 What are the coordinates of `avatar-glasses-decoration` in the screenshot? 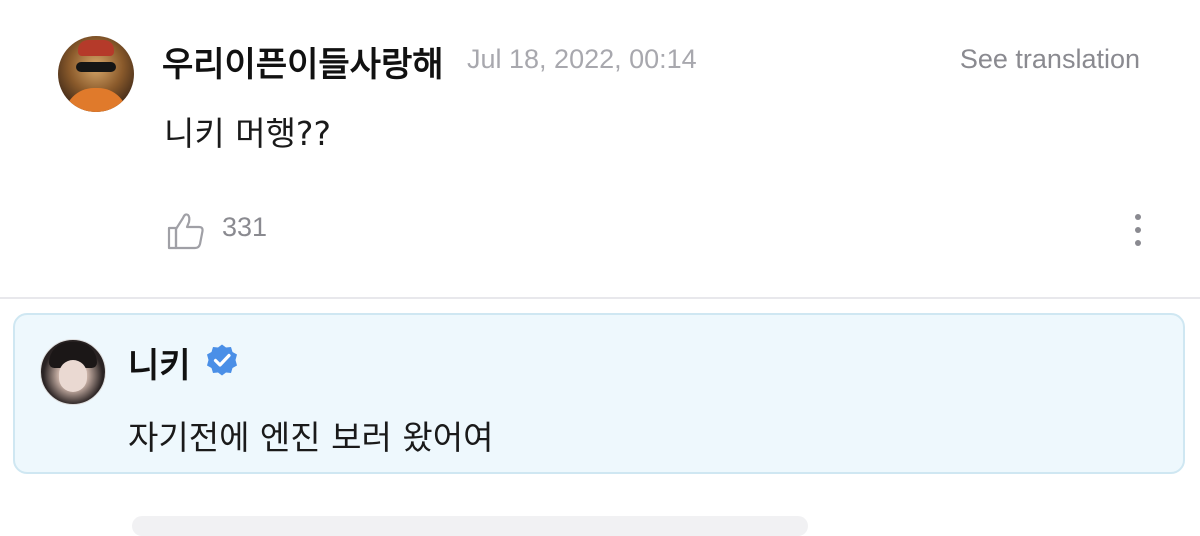 It's located at (96, 67).